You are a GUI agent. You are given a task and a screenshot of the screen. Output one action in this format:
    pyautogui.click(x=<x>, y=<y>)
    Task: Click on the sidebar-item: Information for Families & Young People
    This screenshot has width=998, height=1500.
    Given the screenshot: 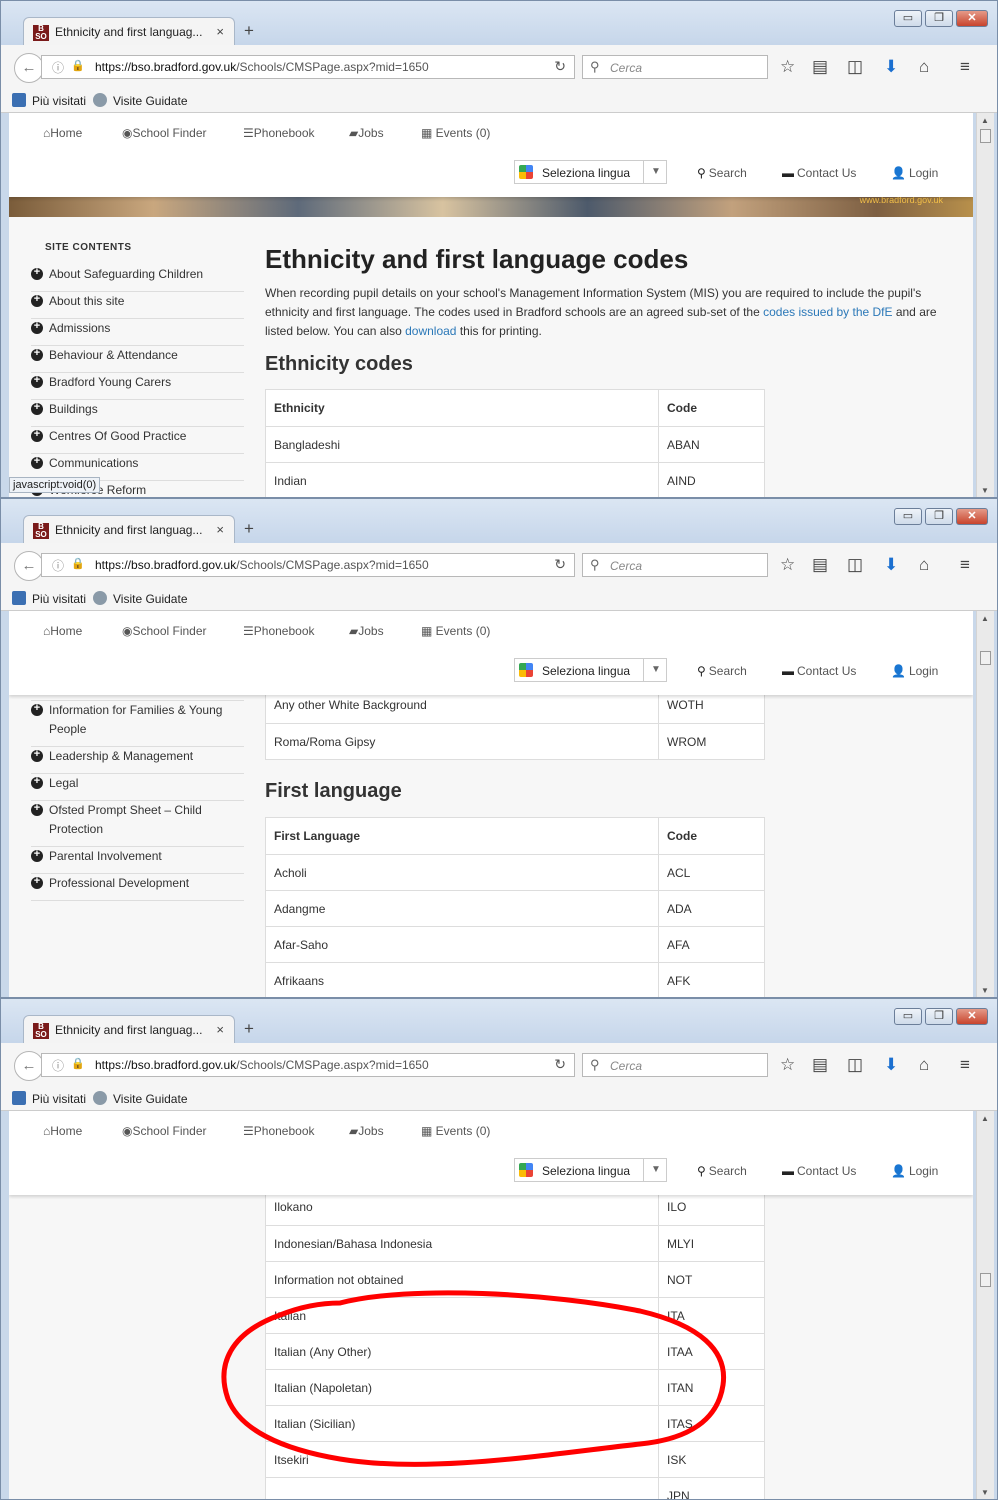 What is the action you would take?
    pyautogui.click(x=137, y=723)
    